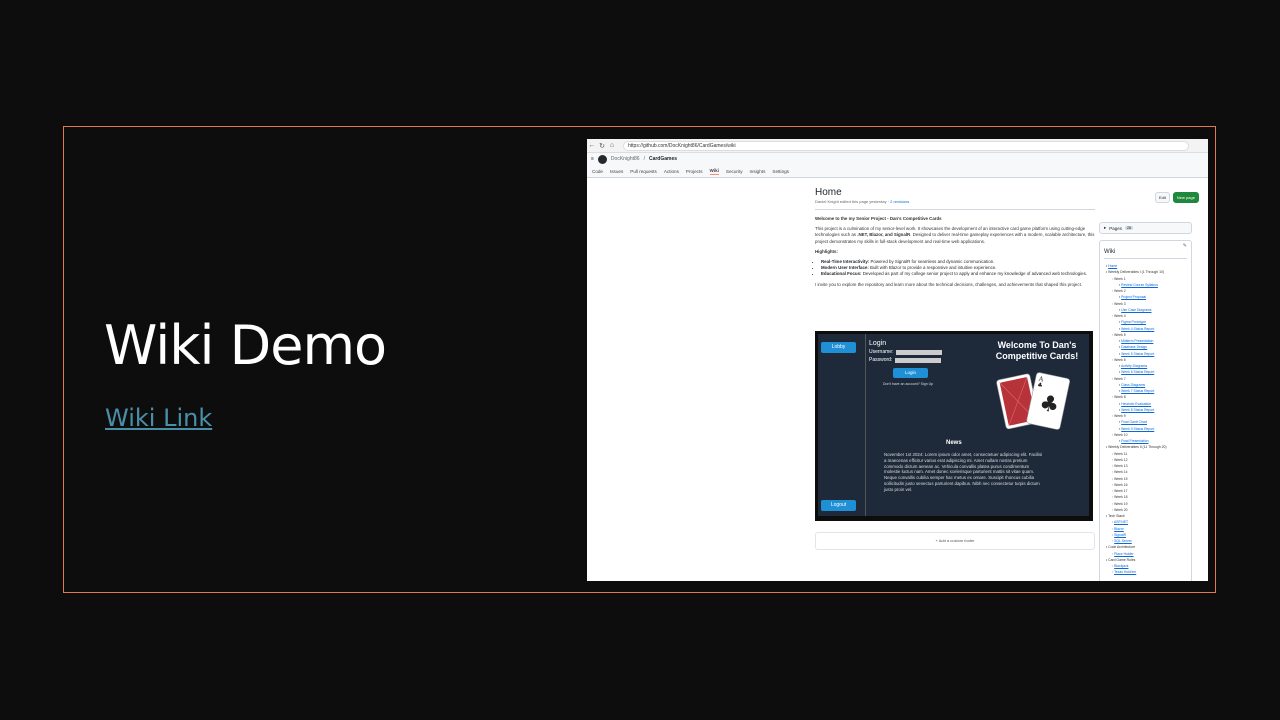 This screenshot has height=720, width=1280. I want to click on tab-actions: Actions, so click(671, 171).